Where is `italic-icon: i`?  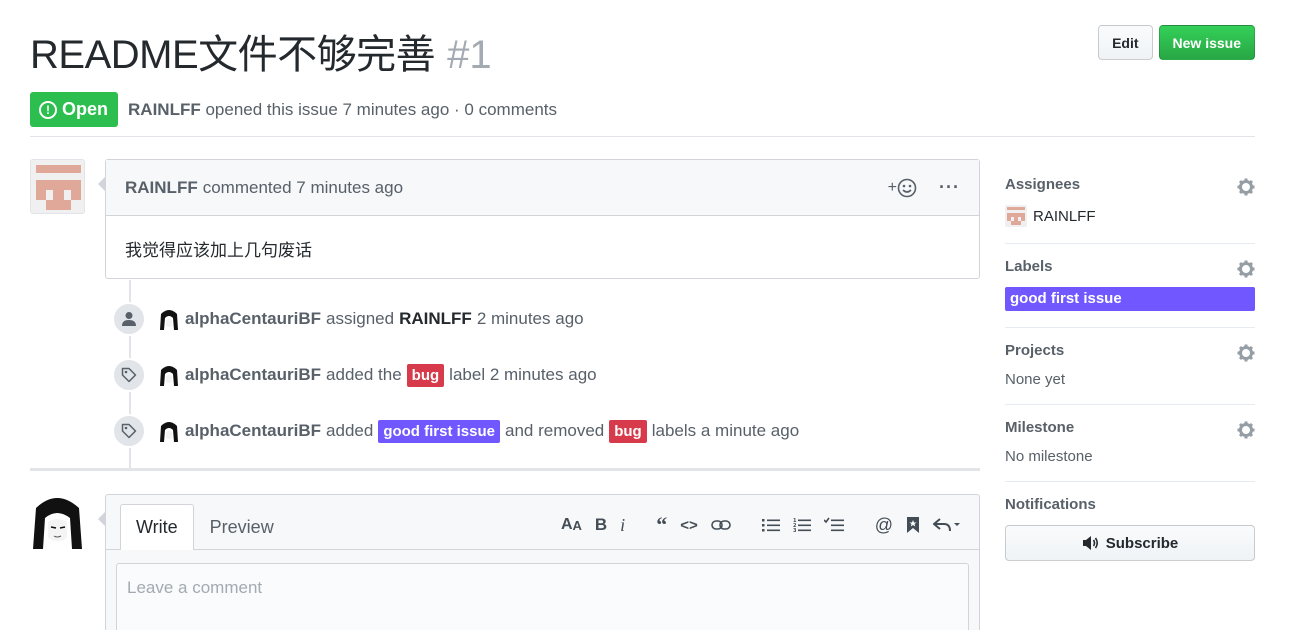
italic-icon: i is located at coordinates (622, 525).